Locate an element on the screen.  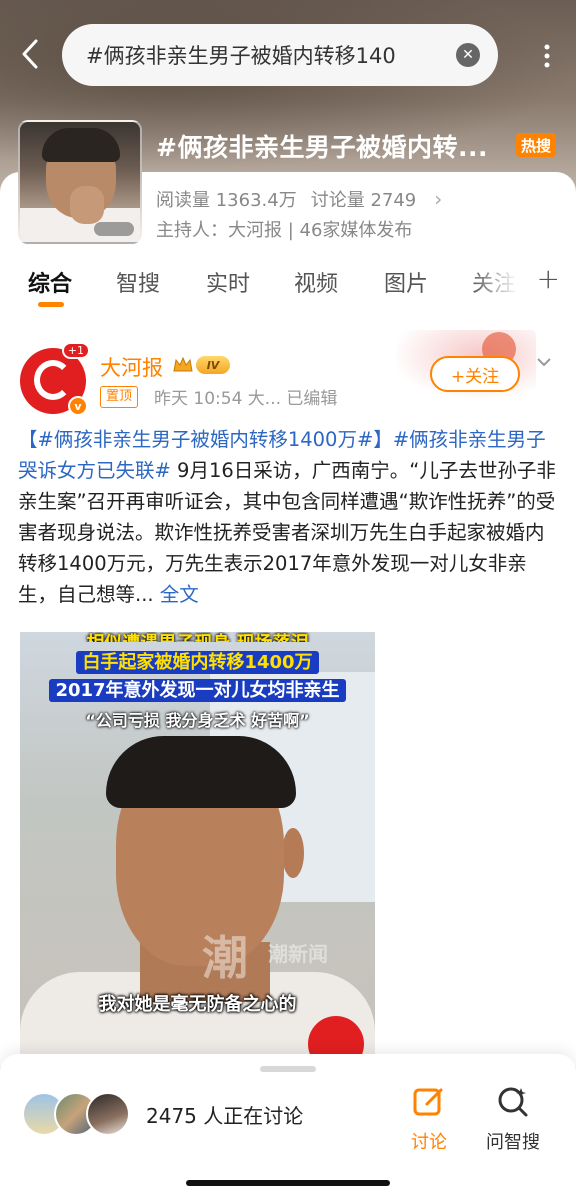
clear-search-icon: ✕ is located at coordinates (468, 55).